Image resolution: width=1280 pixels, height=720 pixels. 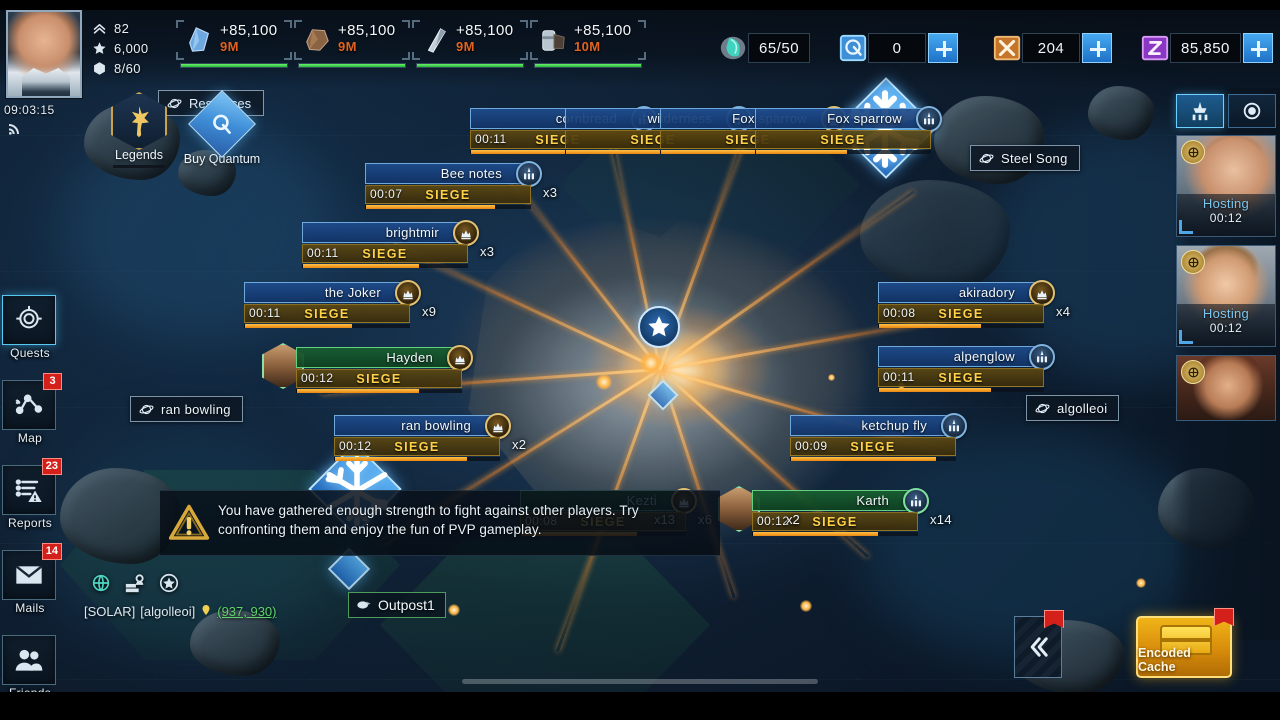 I want to click on sidebar-item-quests: Quests, so click(x=31, y=327).